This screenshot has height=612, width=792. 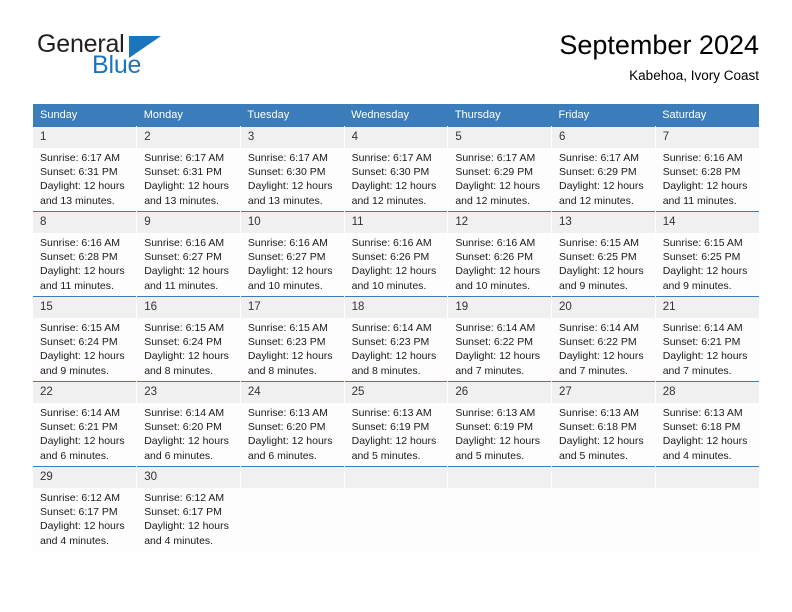 I want to click on calendar-day-cell-empty, so click(x=396, y=508).